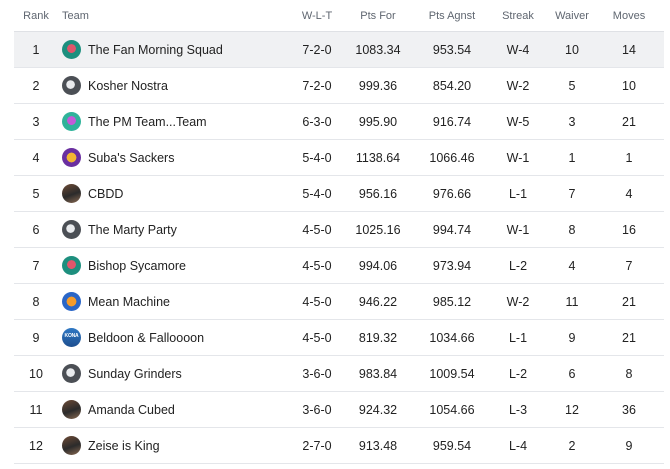  I want to click on points-for-cell: 994.06, so click(378, 265).